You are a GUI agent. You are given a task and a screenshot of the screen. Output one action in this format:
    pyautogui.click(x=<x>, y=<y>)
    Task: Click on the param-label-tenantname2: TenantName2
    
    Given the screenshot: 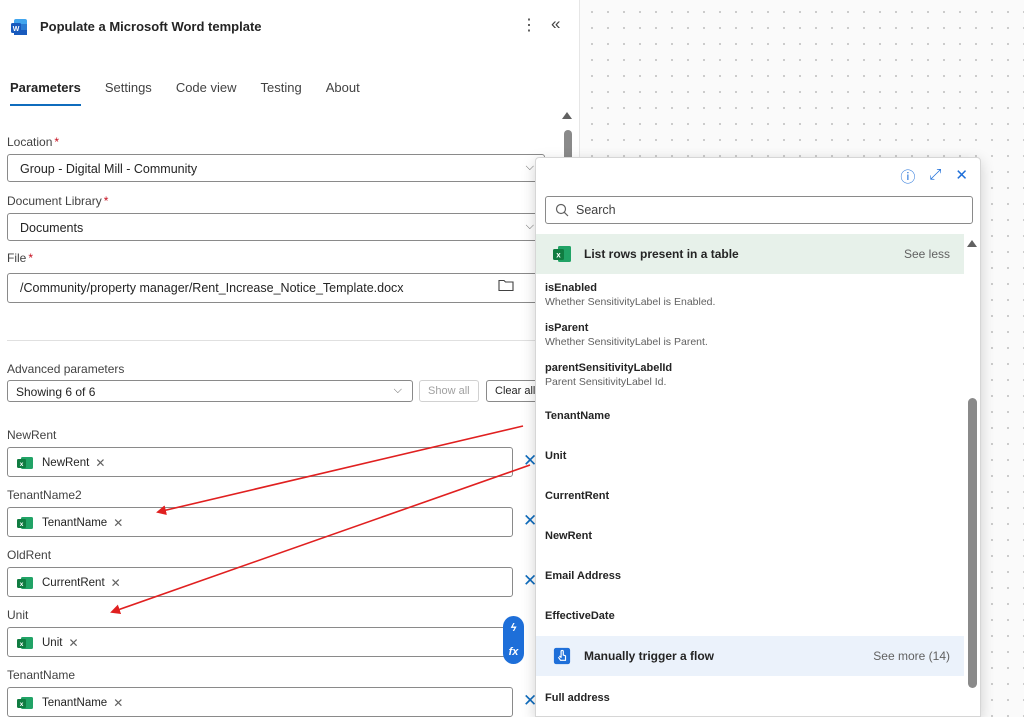 What is the action you would take?
    pyautogui.click(x=44, y=495)
    